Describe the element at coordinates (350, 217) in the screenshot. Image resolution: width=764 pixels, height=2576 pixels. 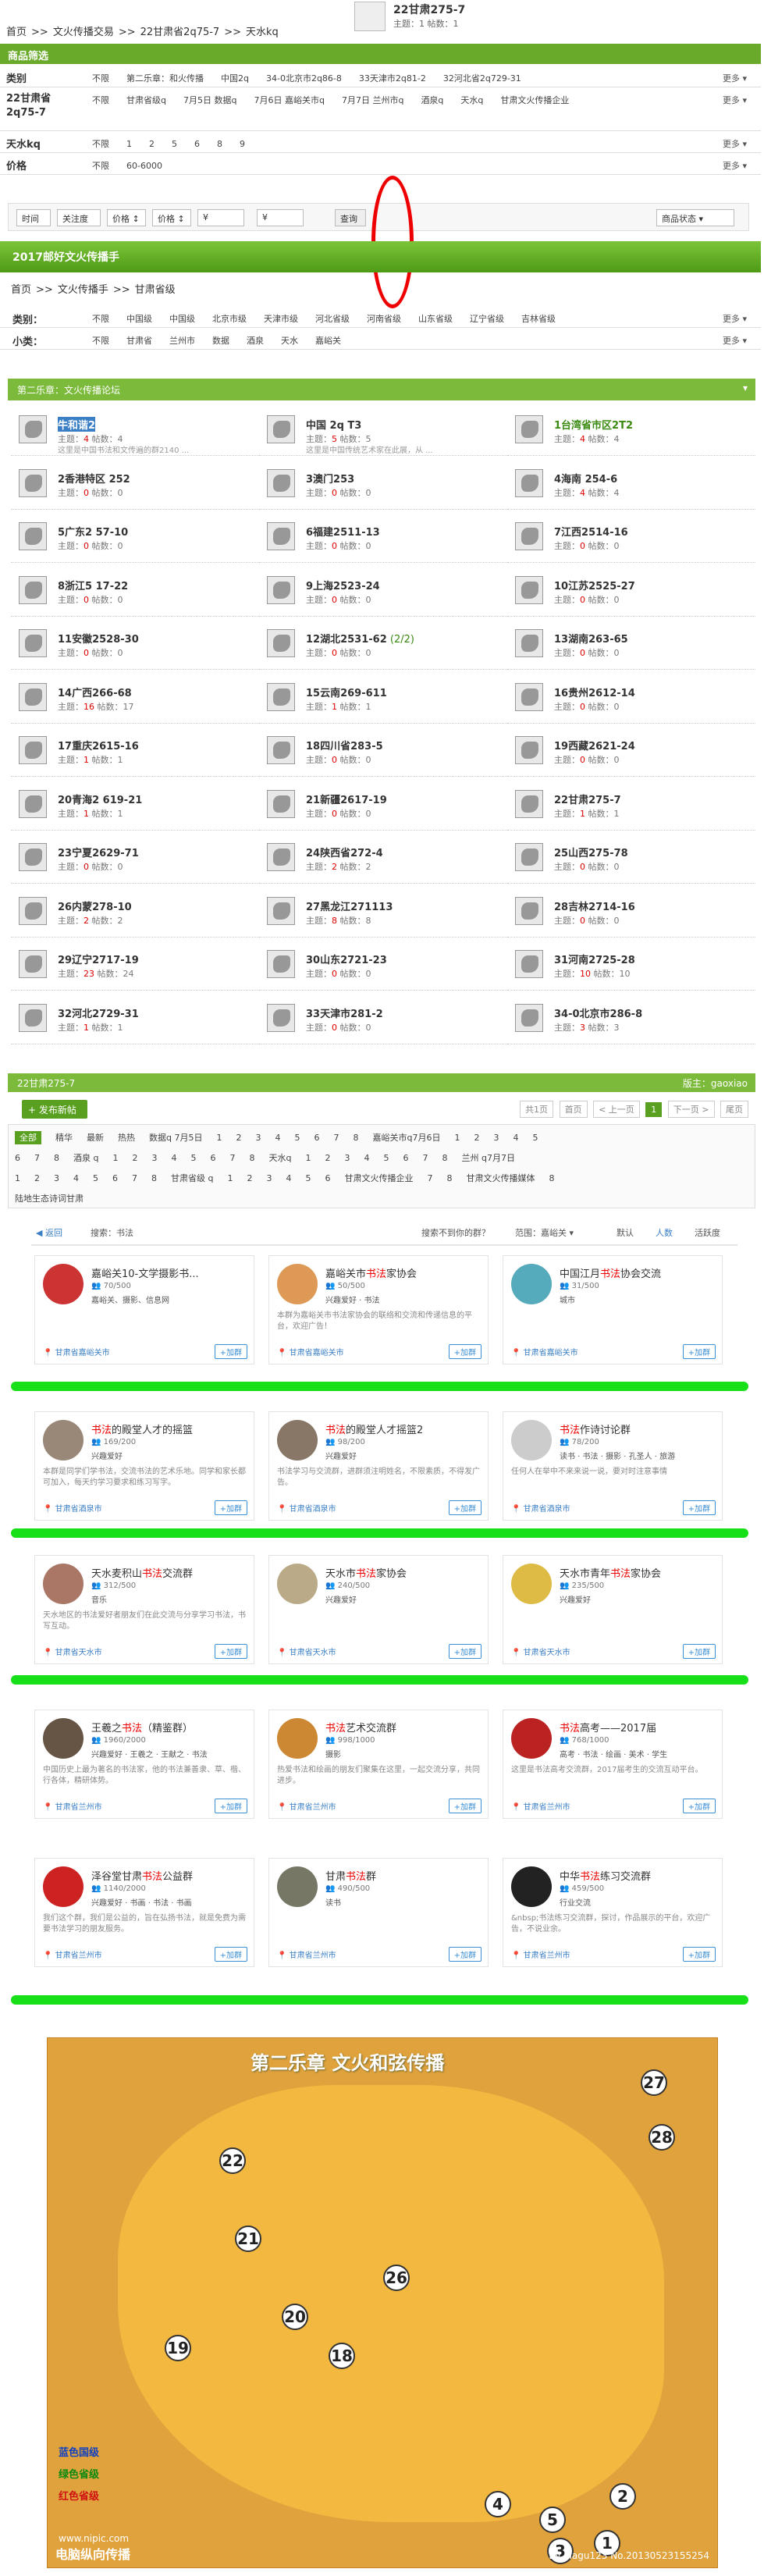
I see `query-button: 查询` at that location.